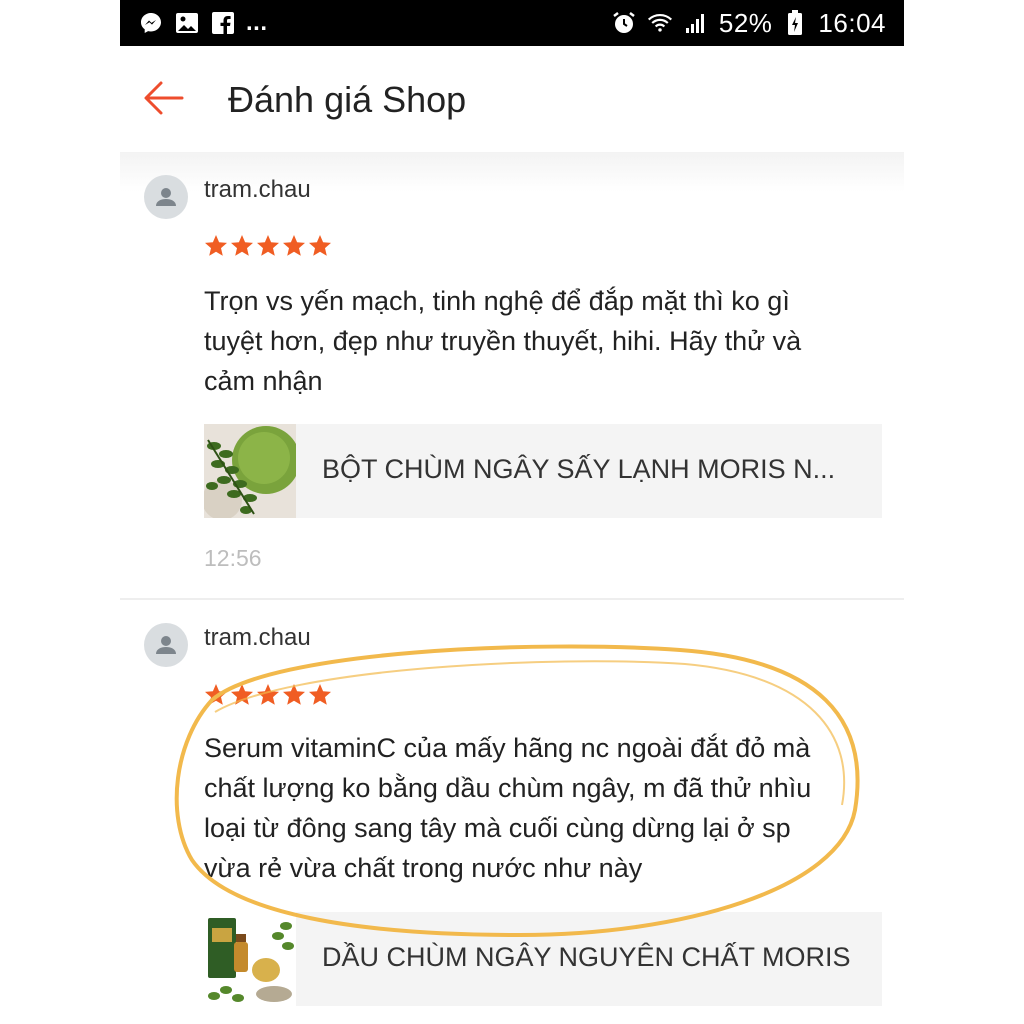 The width and height of the screenshot is (1024, 1024). I want to click on status-bar: ... 52% 16:04, so click(512, 23).